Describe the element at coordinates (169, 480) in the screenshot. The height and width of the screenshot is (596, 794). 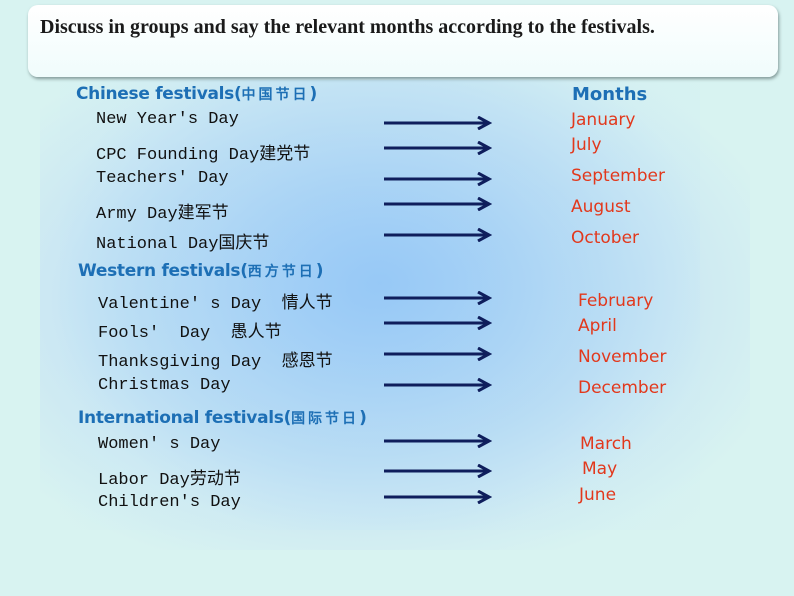
I see `festival-labor-day: Labor Day劳动节` at that location.